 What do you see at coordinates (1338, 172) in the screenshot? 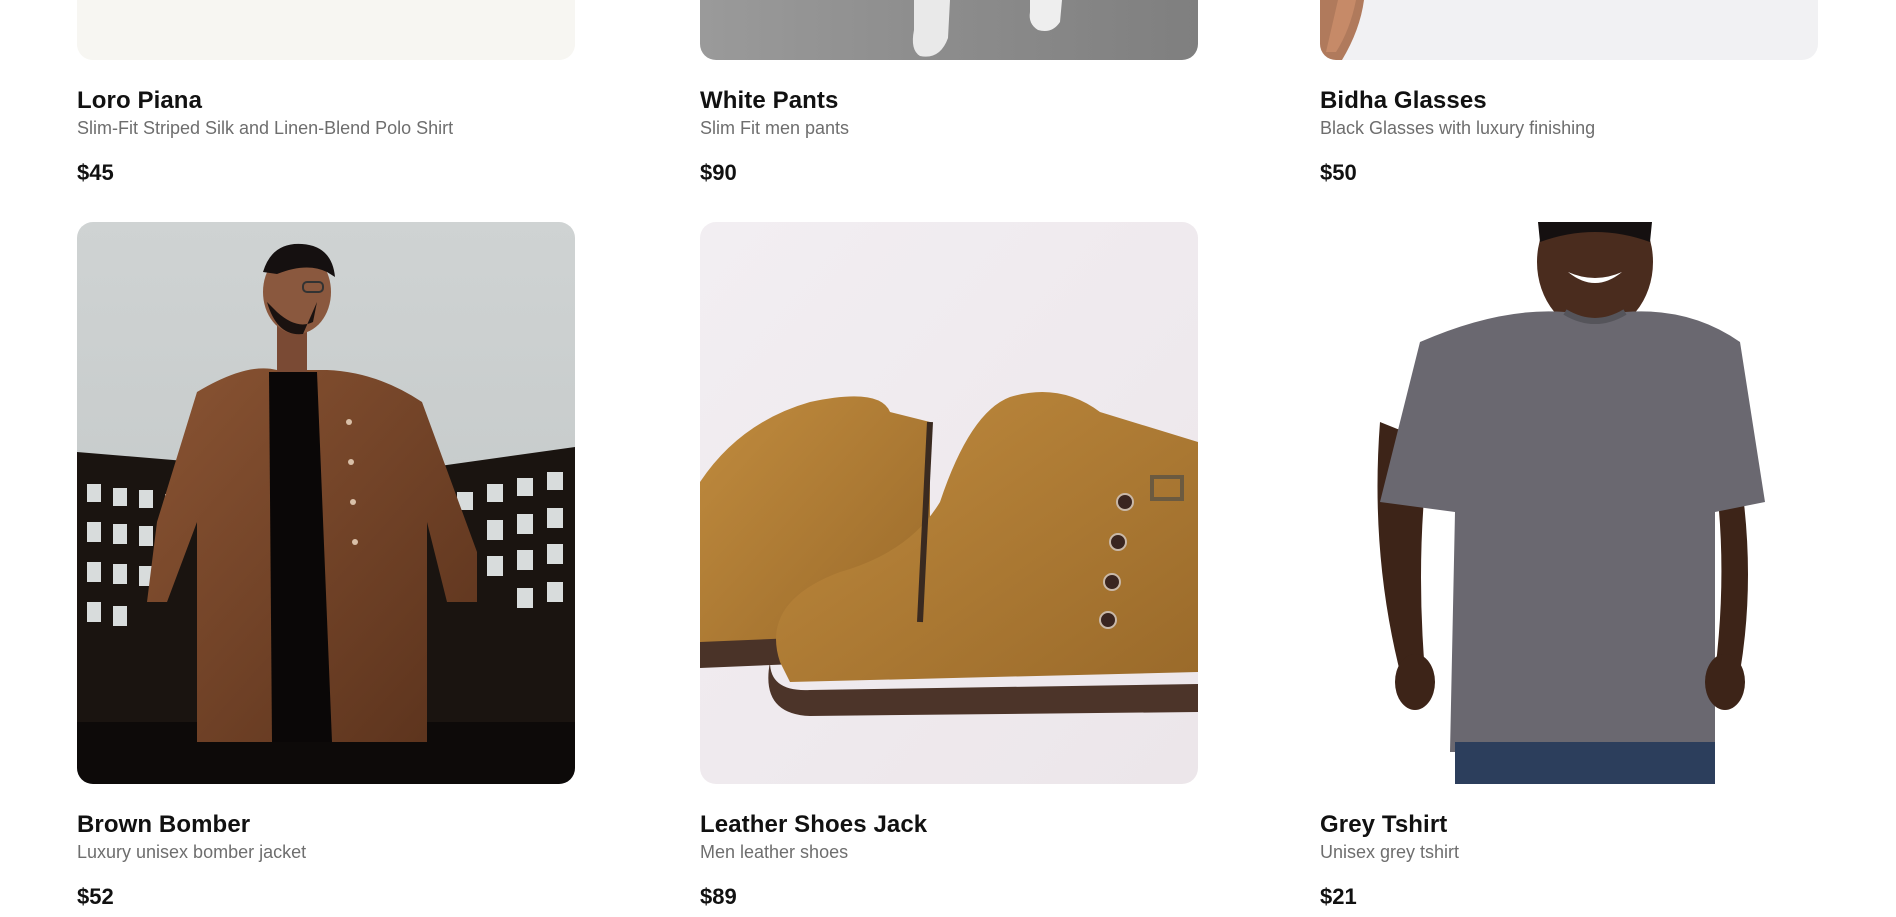
I see `product-price: $50` at bounding box center [1338, 172].